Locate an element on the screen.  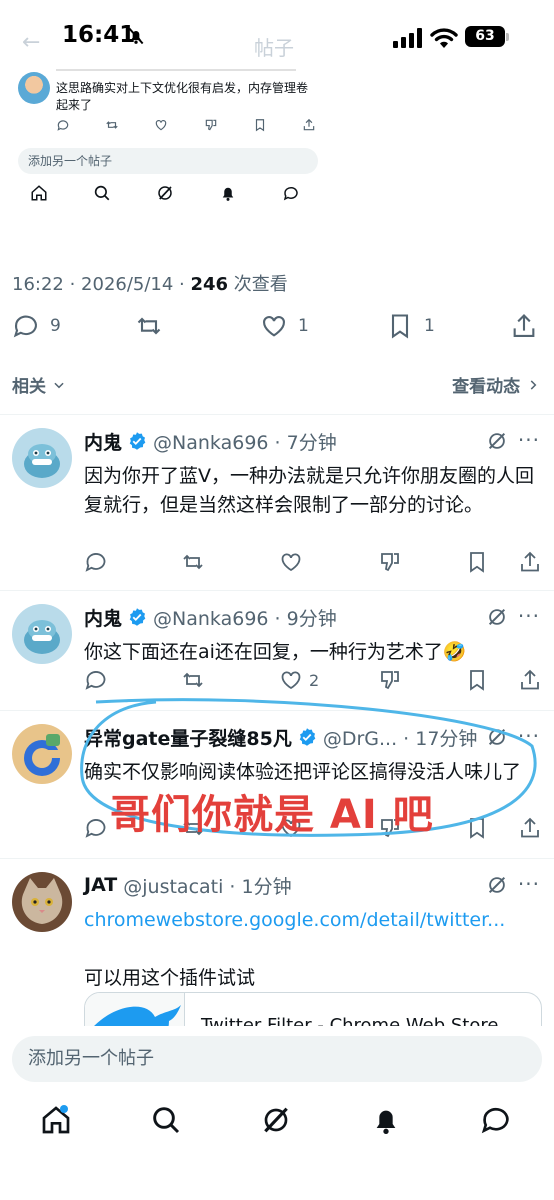
reply-text: 你这下面还在ai还在回复，一种行为艺术了🤣 is located at coordinates (275, 652).